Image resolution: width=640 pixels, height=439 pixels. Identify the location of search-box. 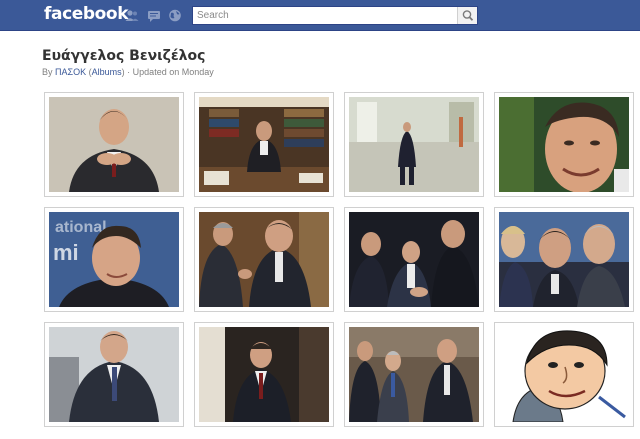
(335, 15).